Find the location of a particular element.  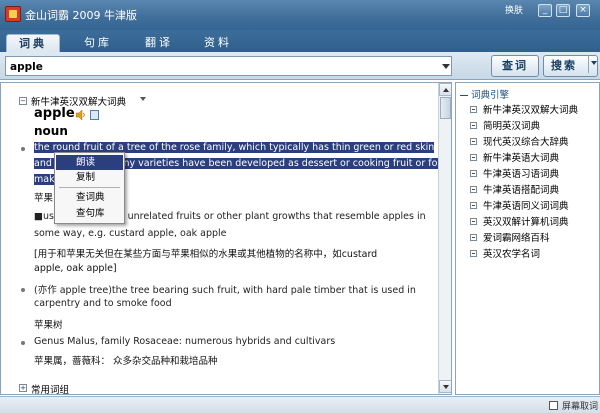

vertical-scrollbar is located at coordinates (444, 238).